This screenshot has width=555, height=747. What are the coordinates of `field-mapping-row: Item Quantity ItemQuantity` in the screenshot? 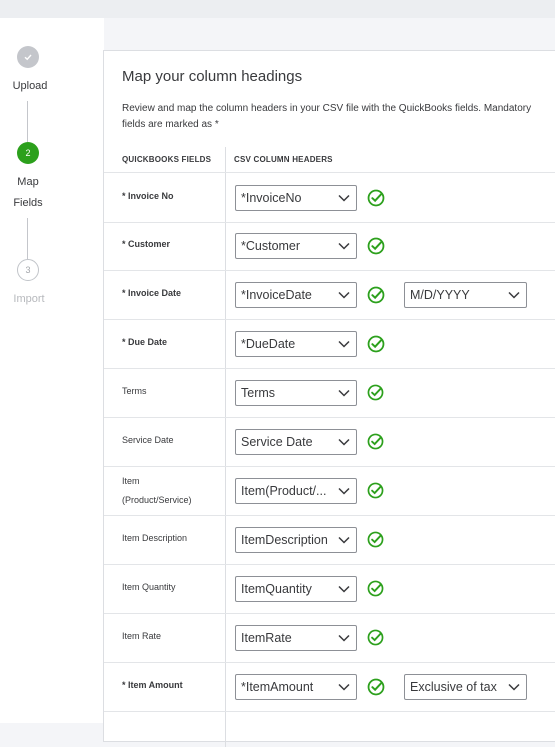 It's located at (329, 589).